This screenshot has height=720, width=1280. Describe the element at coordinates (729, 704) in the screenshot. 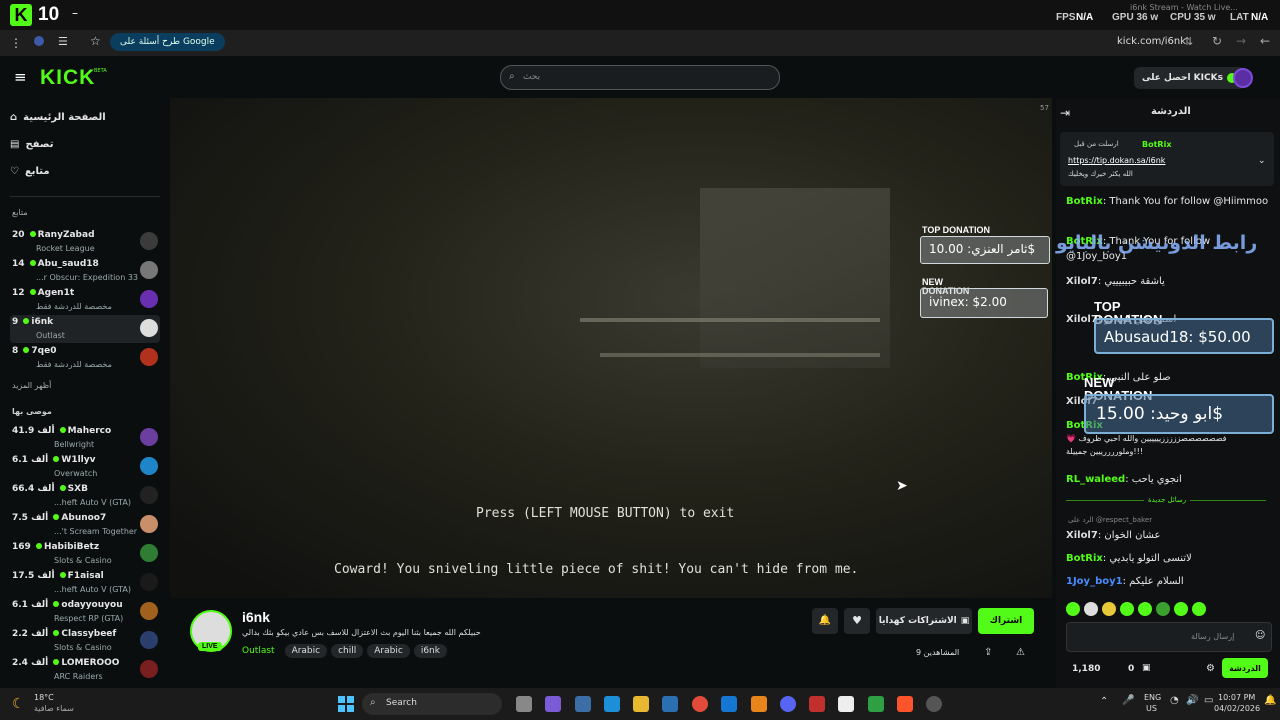

I see `mail-icon` at that location.